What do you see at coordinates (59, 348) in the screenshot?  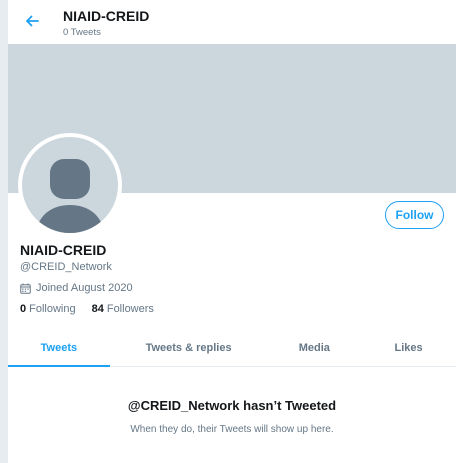 I see `tab-tweets: Tweets` at bounding box center [59, 348].